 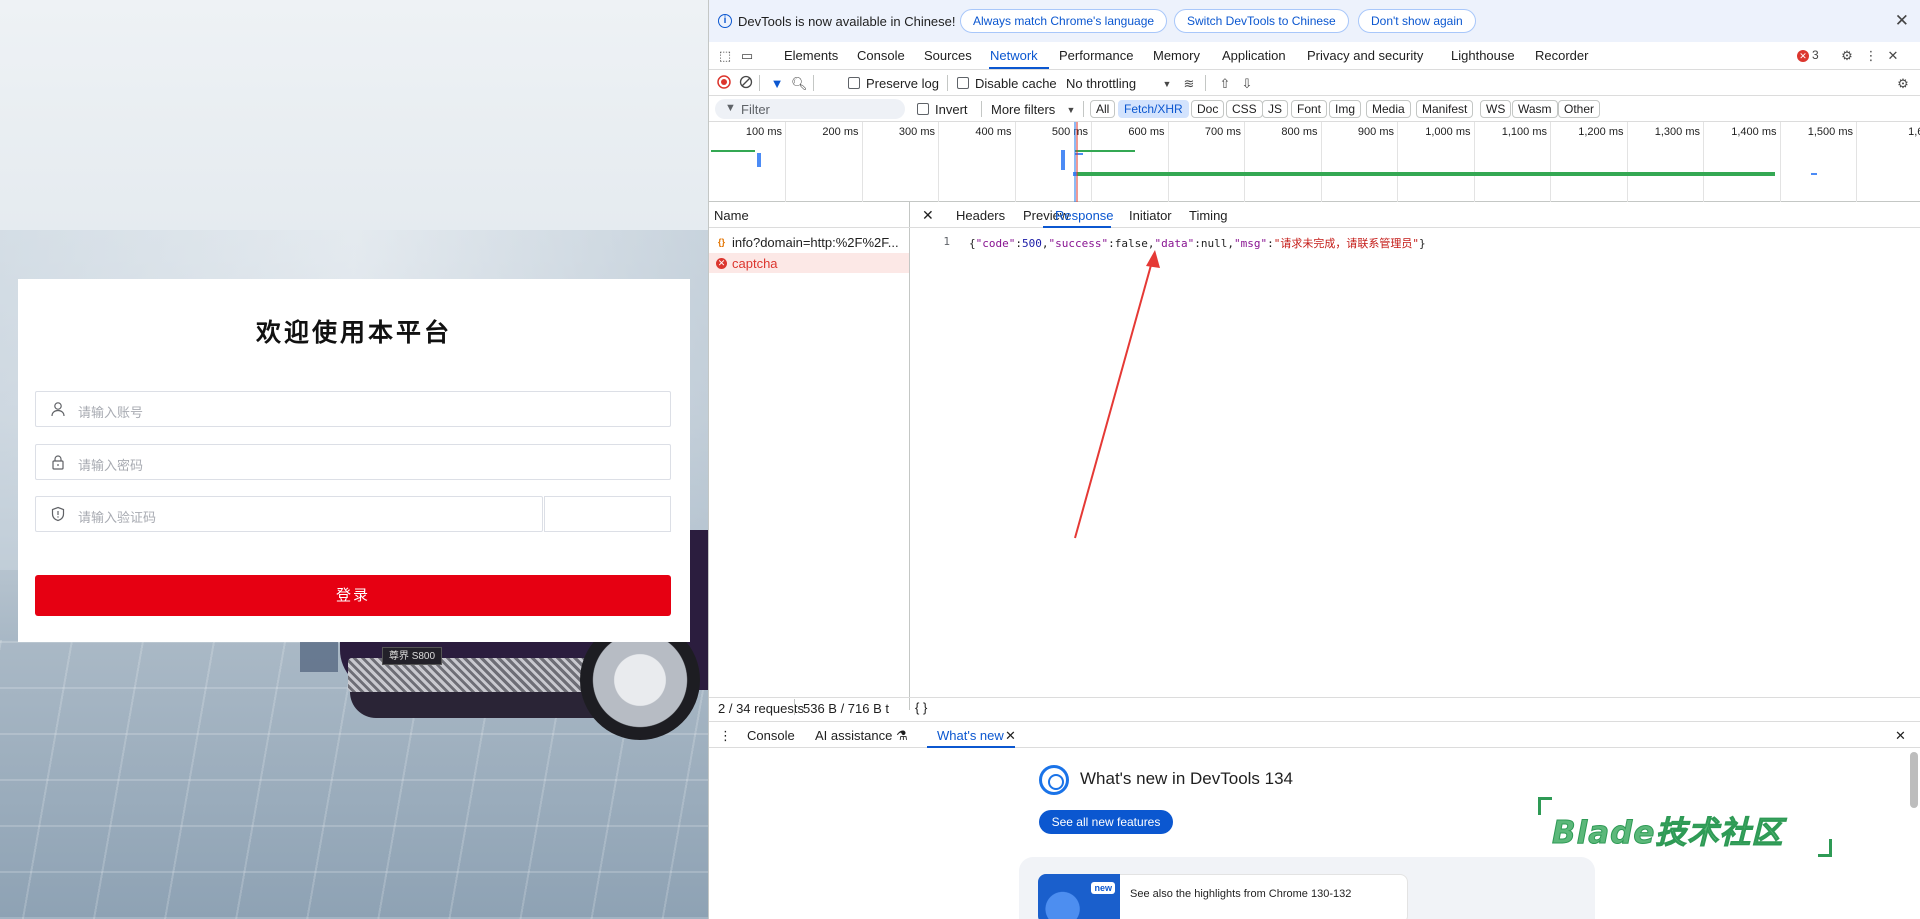 What do you see at coordinates (117, 518) in the screenshot?
I see `captcha-placeholder: 请输入验证码` at bounding box center [117, 518].